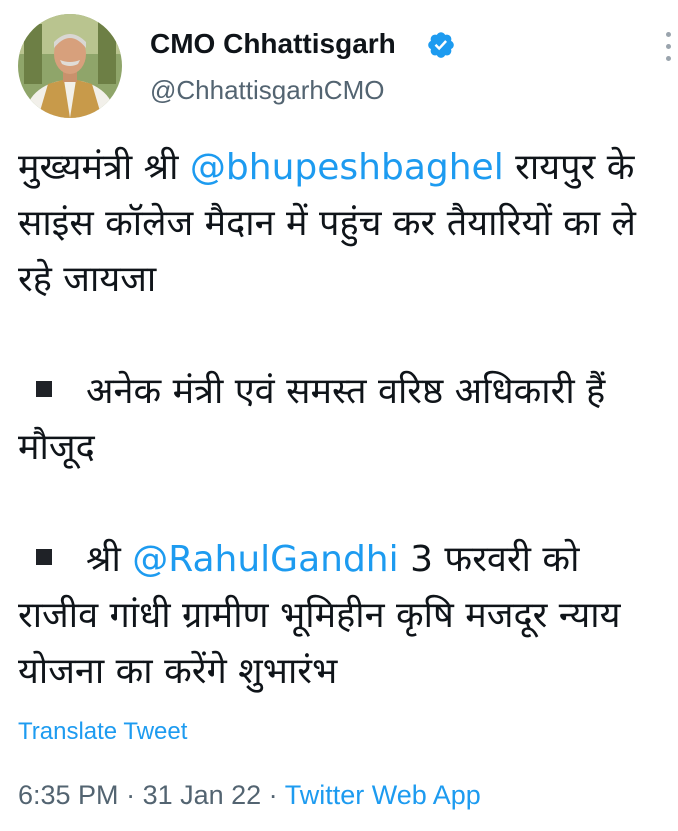  Describe the element at coordinates (202, 795) in the screenshot. I see `tweet-date: 31 Jan 22` at that location.